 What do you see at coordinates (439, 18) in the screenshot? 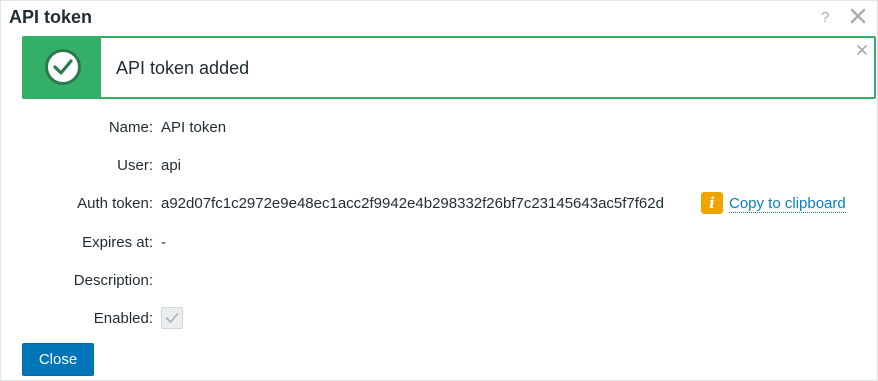
I see `dialog-header: API token ?` at bounding box center [439, 18].